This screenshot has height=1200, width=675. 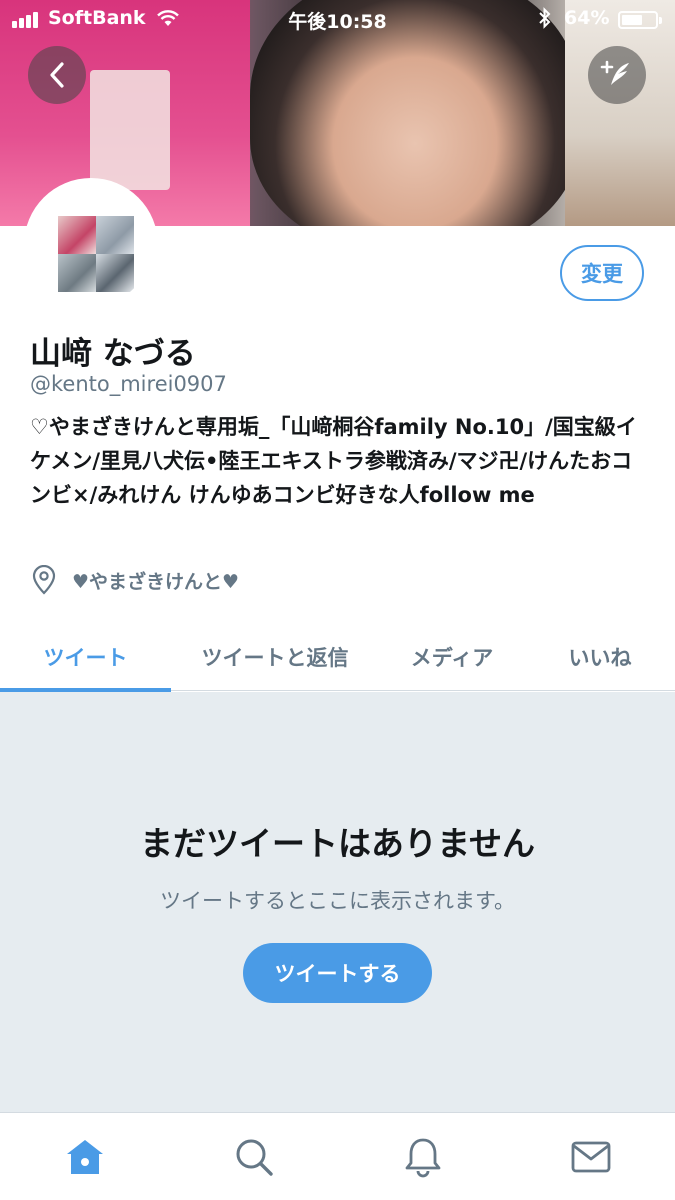 I want to click on search-icon, so click(x=254, y=1157).